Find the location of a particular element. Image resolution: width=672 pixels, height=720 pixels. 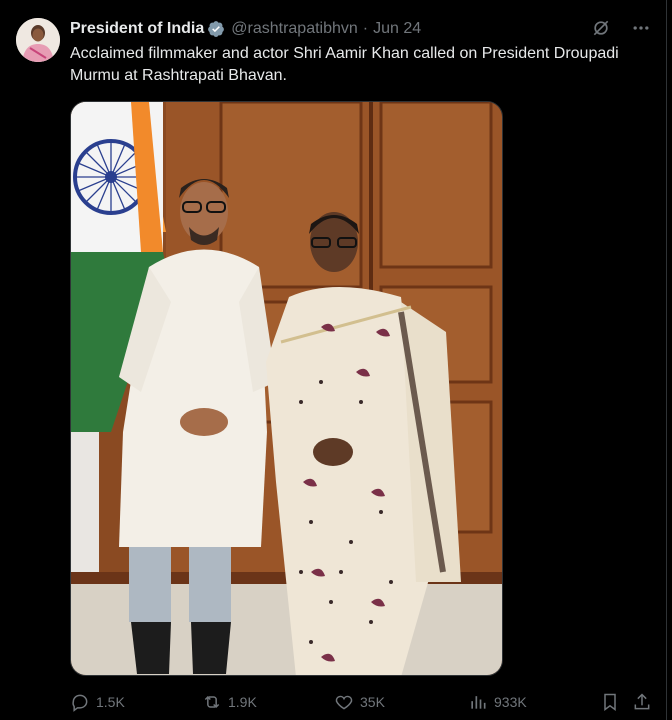

header-icons is located at coordinates (621, 28).